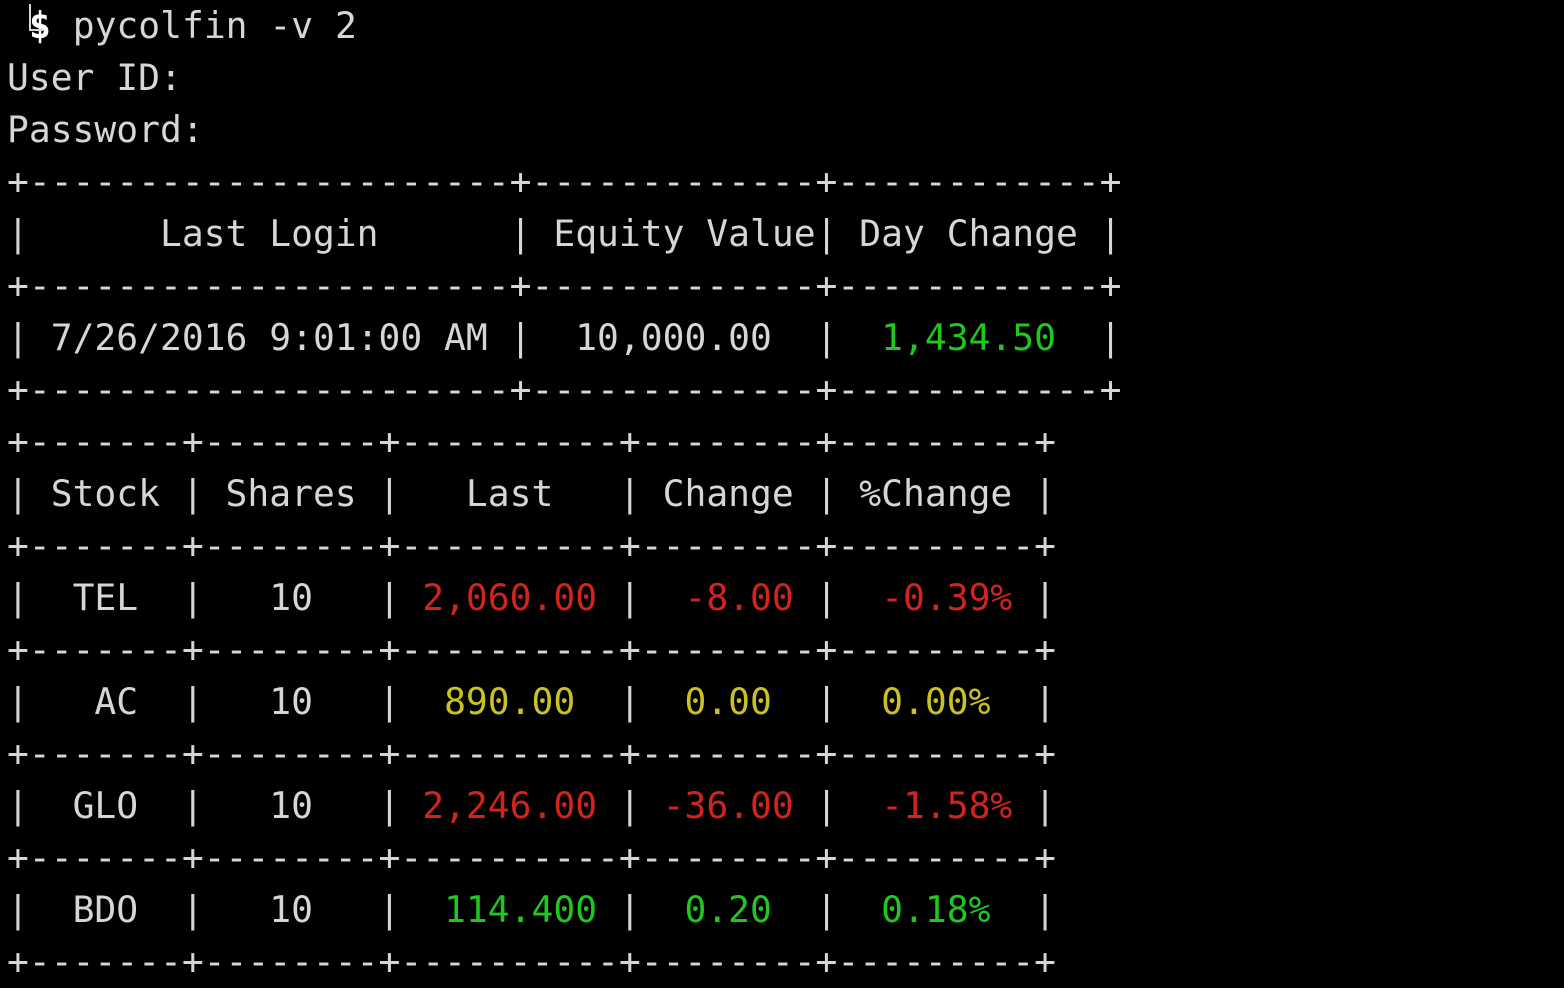 The height and width of the screenshot is (988, 1564). I want to click on header-equity-value: Equity Value, so click(673, 233).